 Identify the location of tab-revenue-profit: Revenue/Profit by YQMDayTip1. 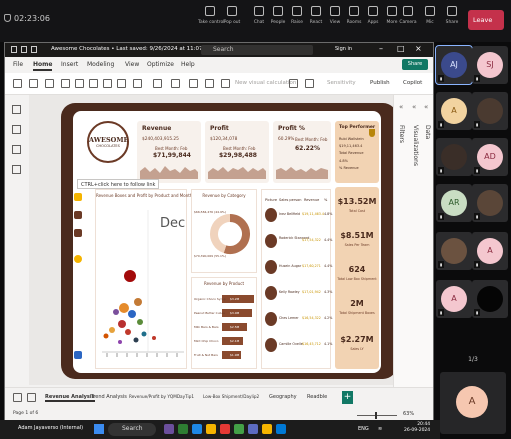
(161, 396).